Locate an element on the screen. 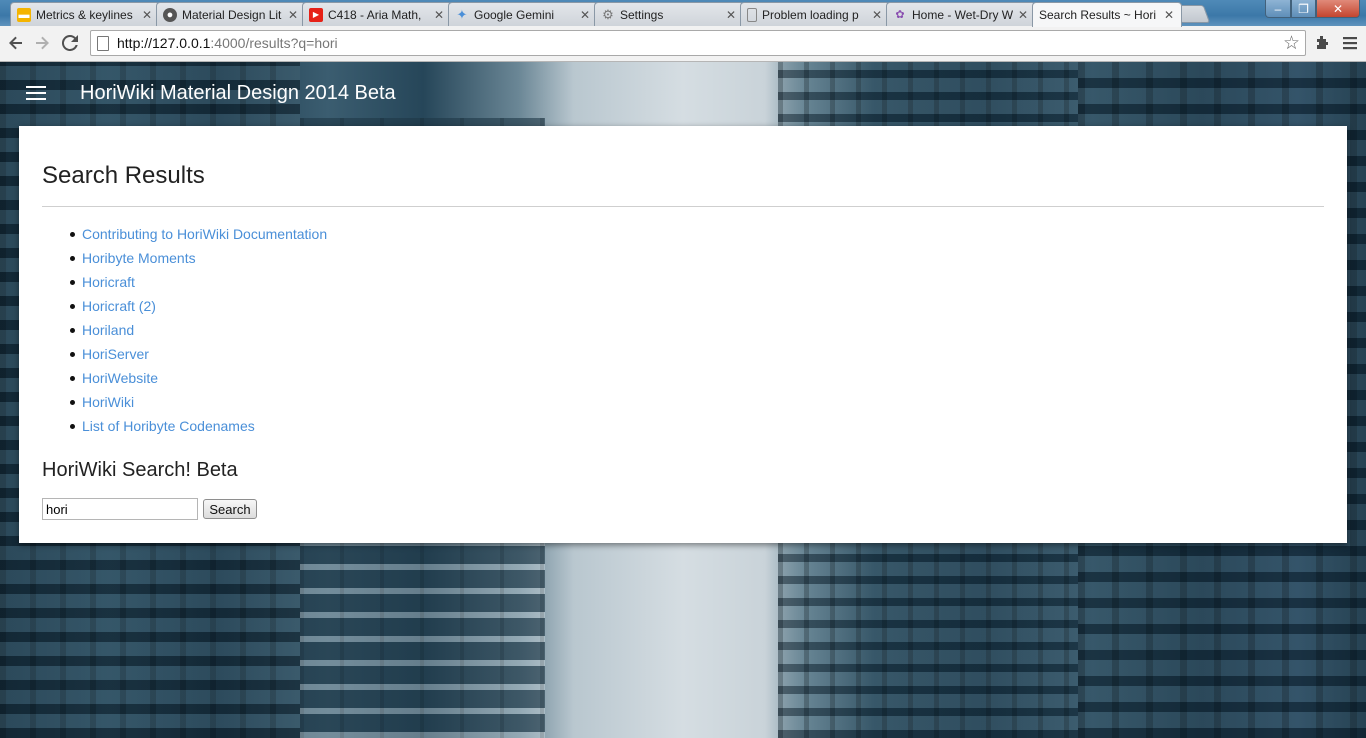 Image resolution: width=1366 pixels, height=738 pixels. list-item: HoriServer is located at coordinates (198, 354).